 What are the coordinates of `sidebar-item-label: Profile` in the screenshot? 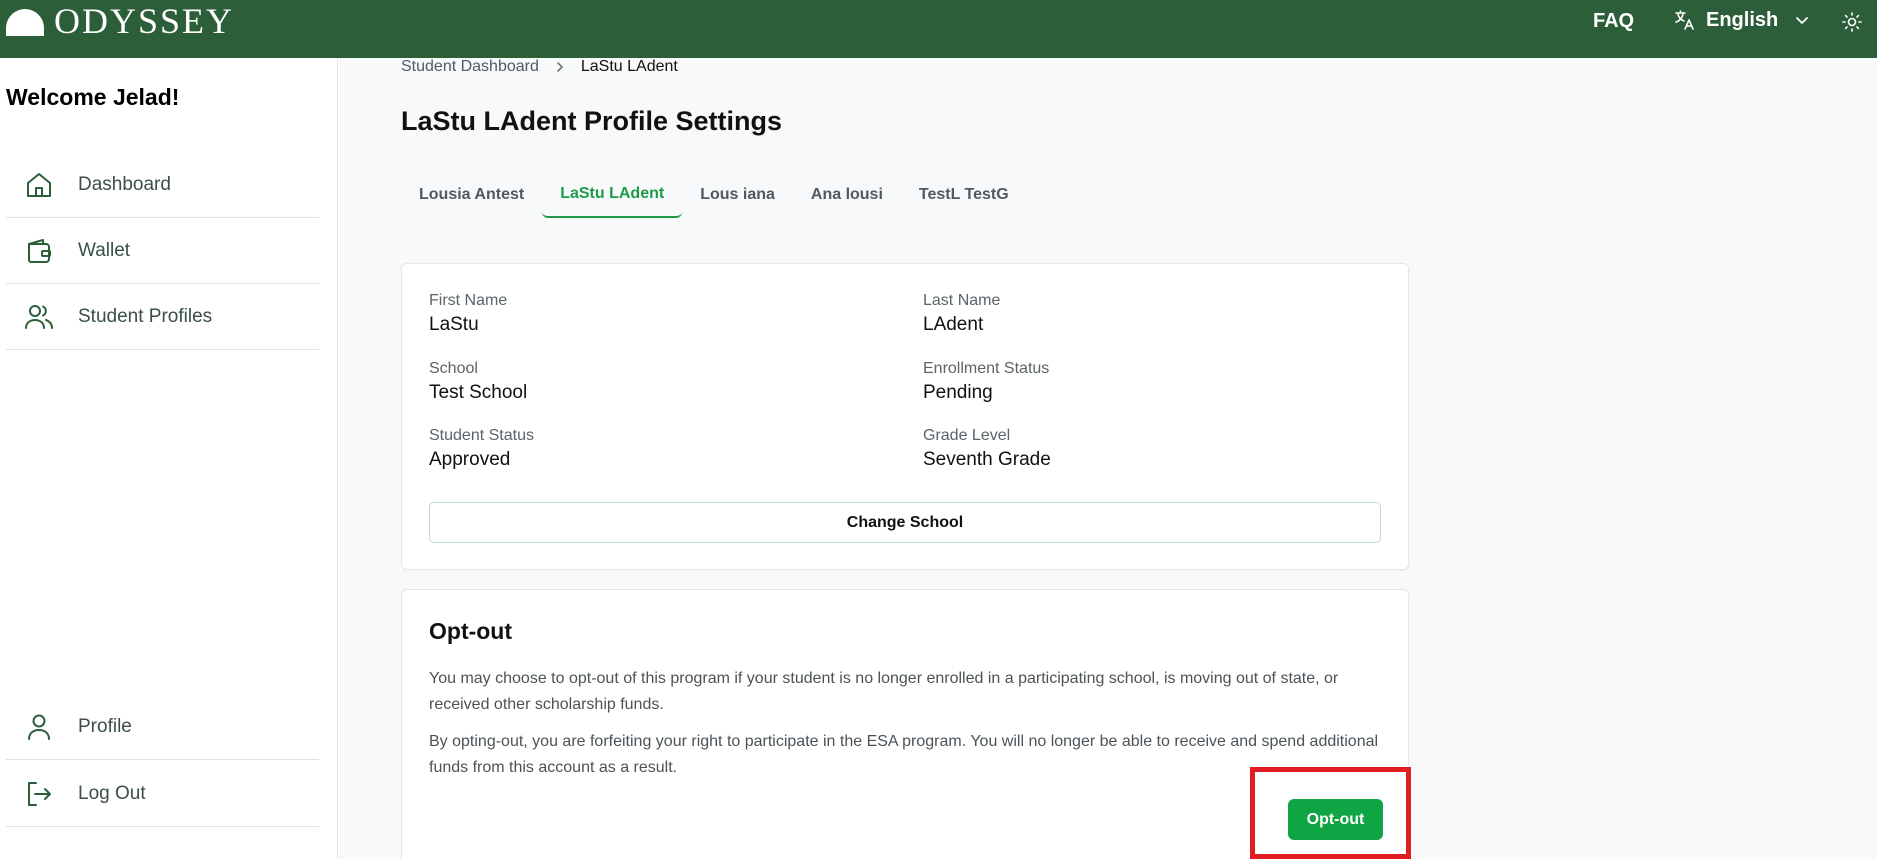 It's located at (105, 726).